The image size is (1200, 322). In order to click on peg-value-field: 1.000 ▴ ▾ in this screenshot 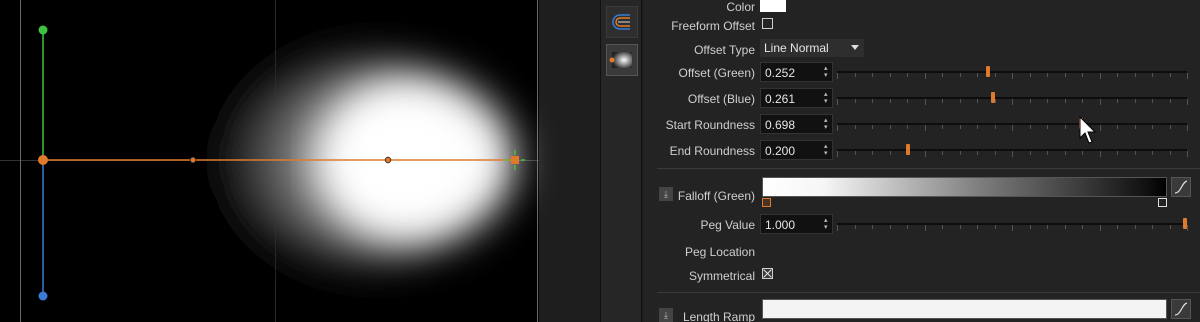, I will do `click(796, 224)`.